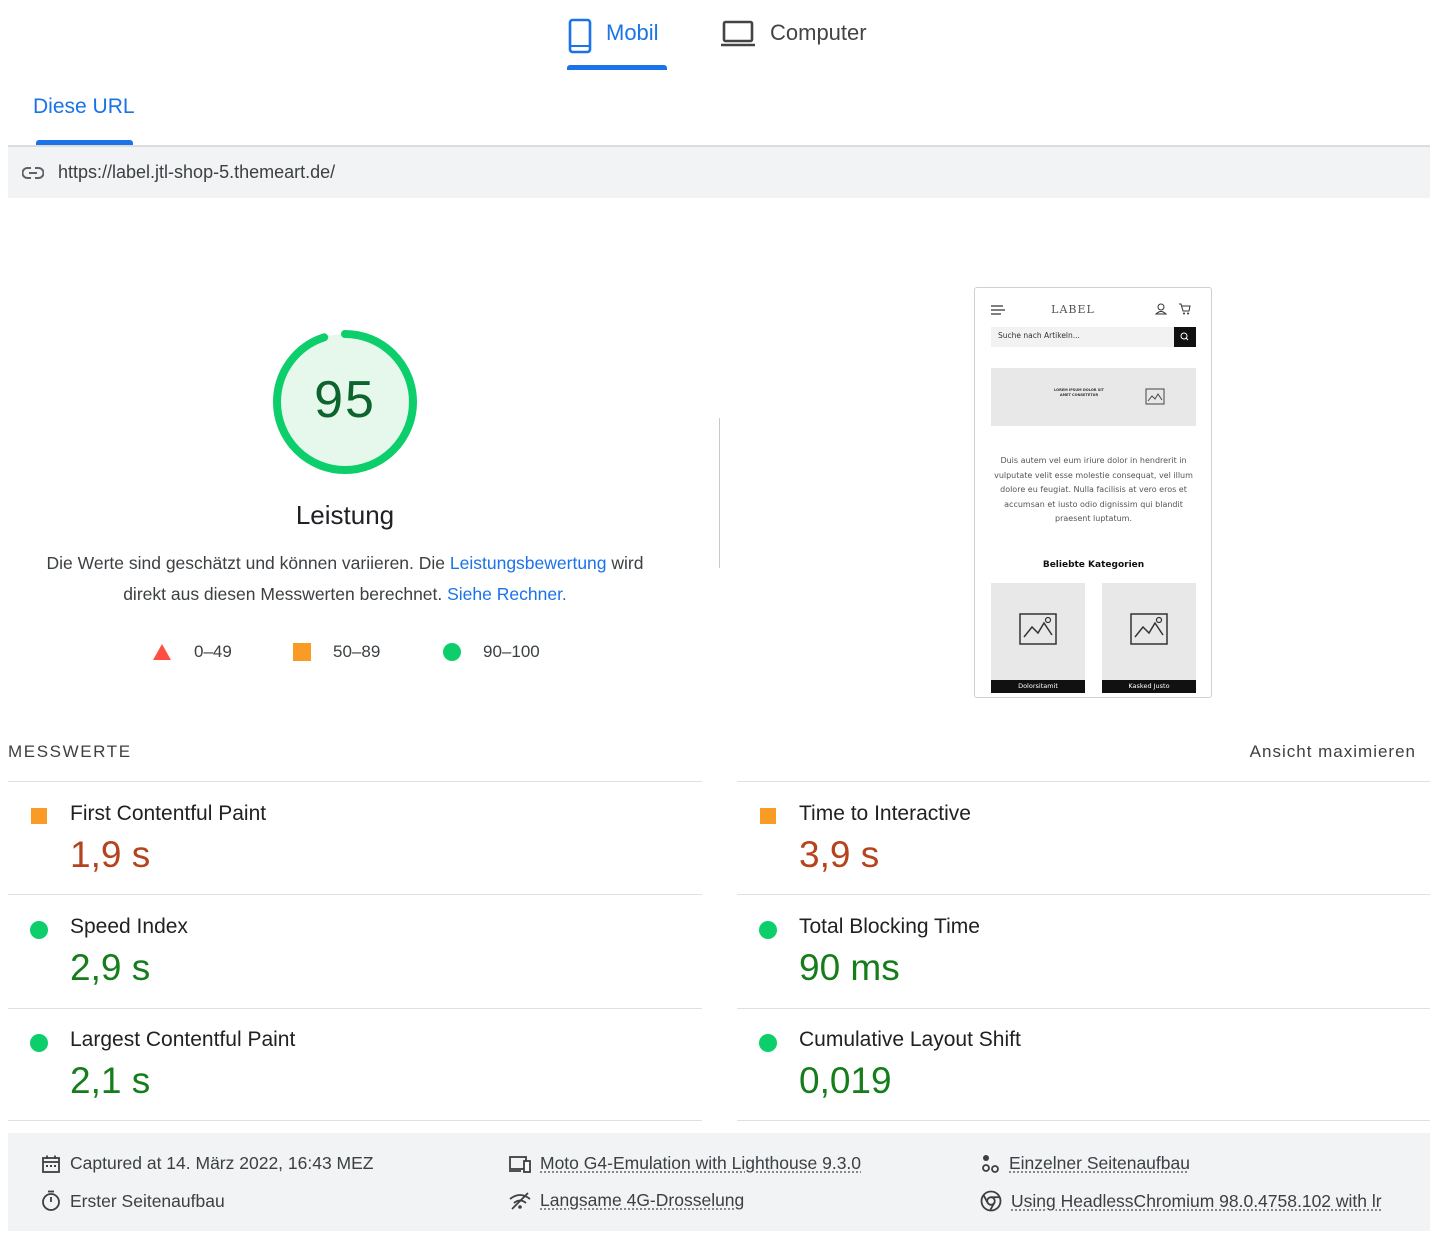  I want to click on preview-category-card: Kasked Justo, so click(1149, 638).